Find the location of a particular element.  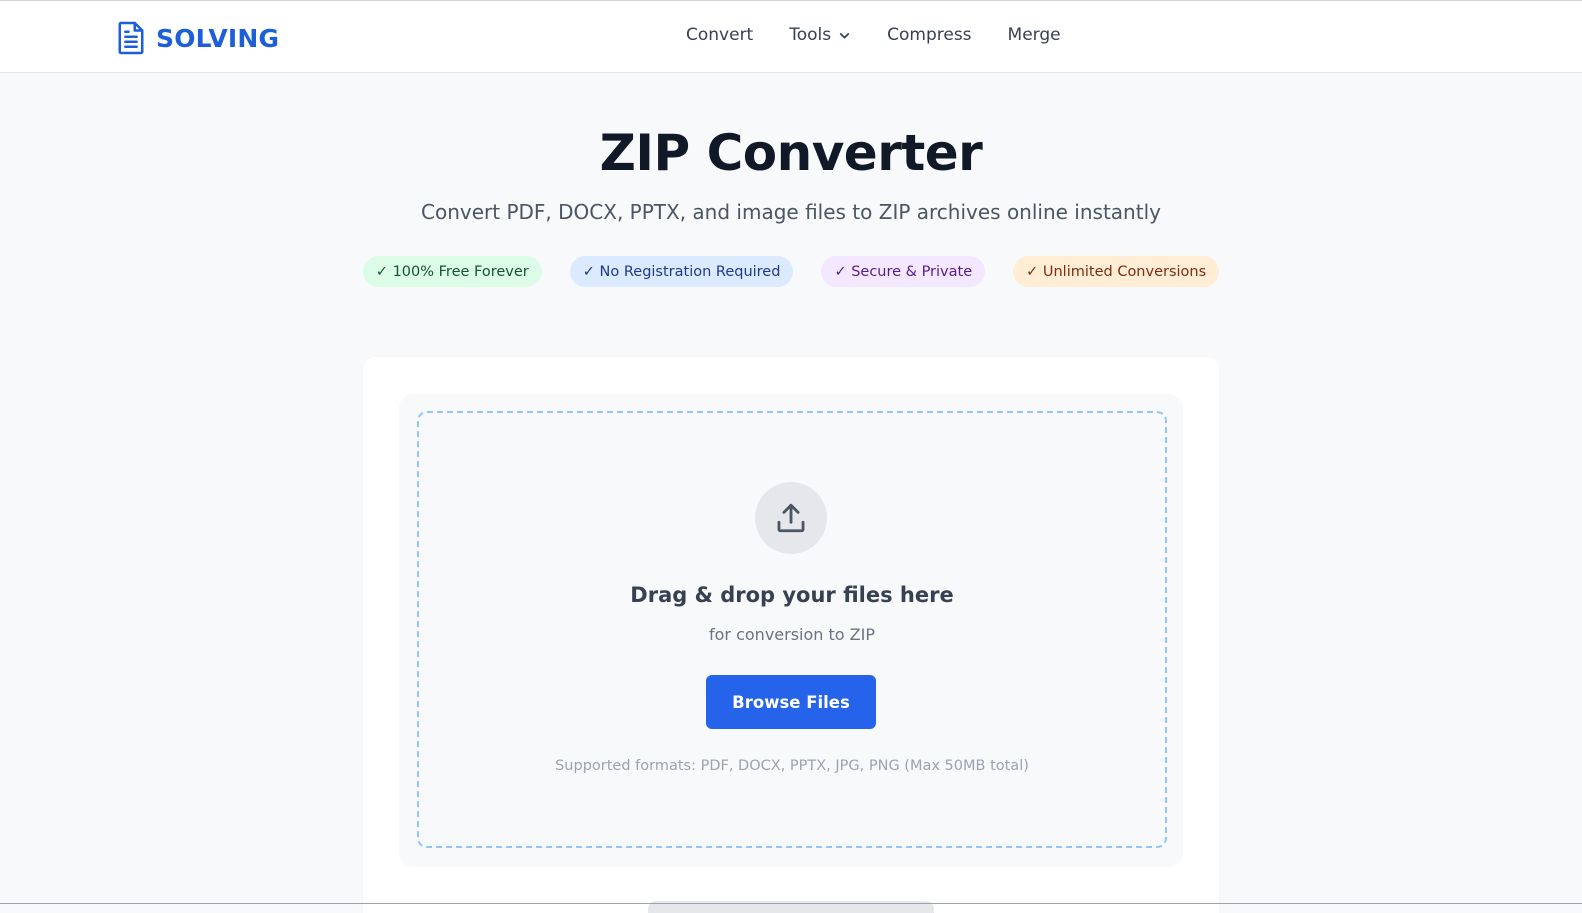

upload-icon is located at coordinates (791, 518).